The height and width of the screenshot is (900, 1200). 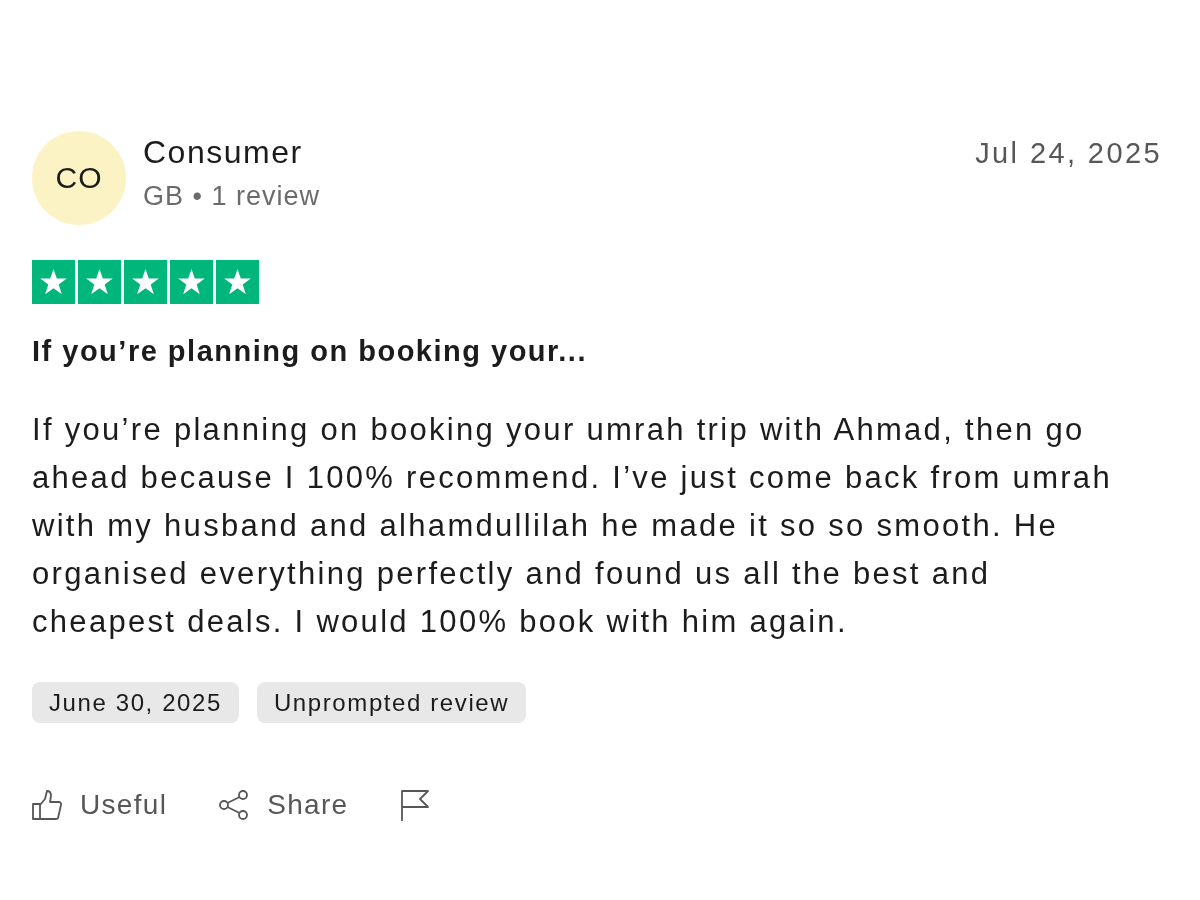 I want to click on reviewer-meta: GB • 1 review, so click(x=231, y=196).